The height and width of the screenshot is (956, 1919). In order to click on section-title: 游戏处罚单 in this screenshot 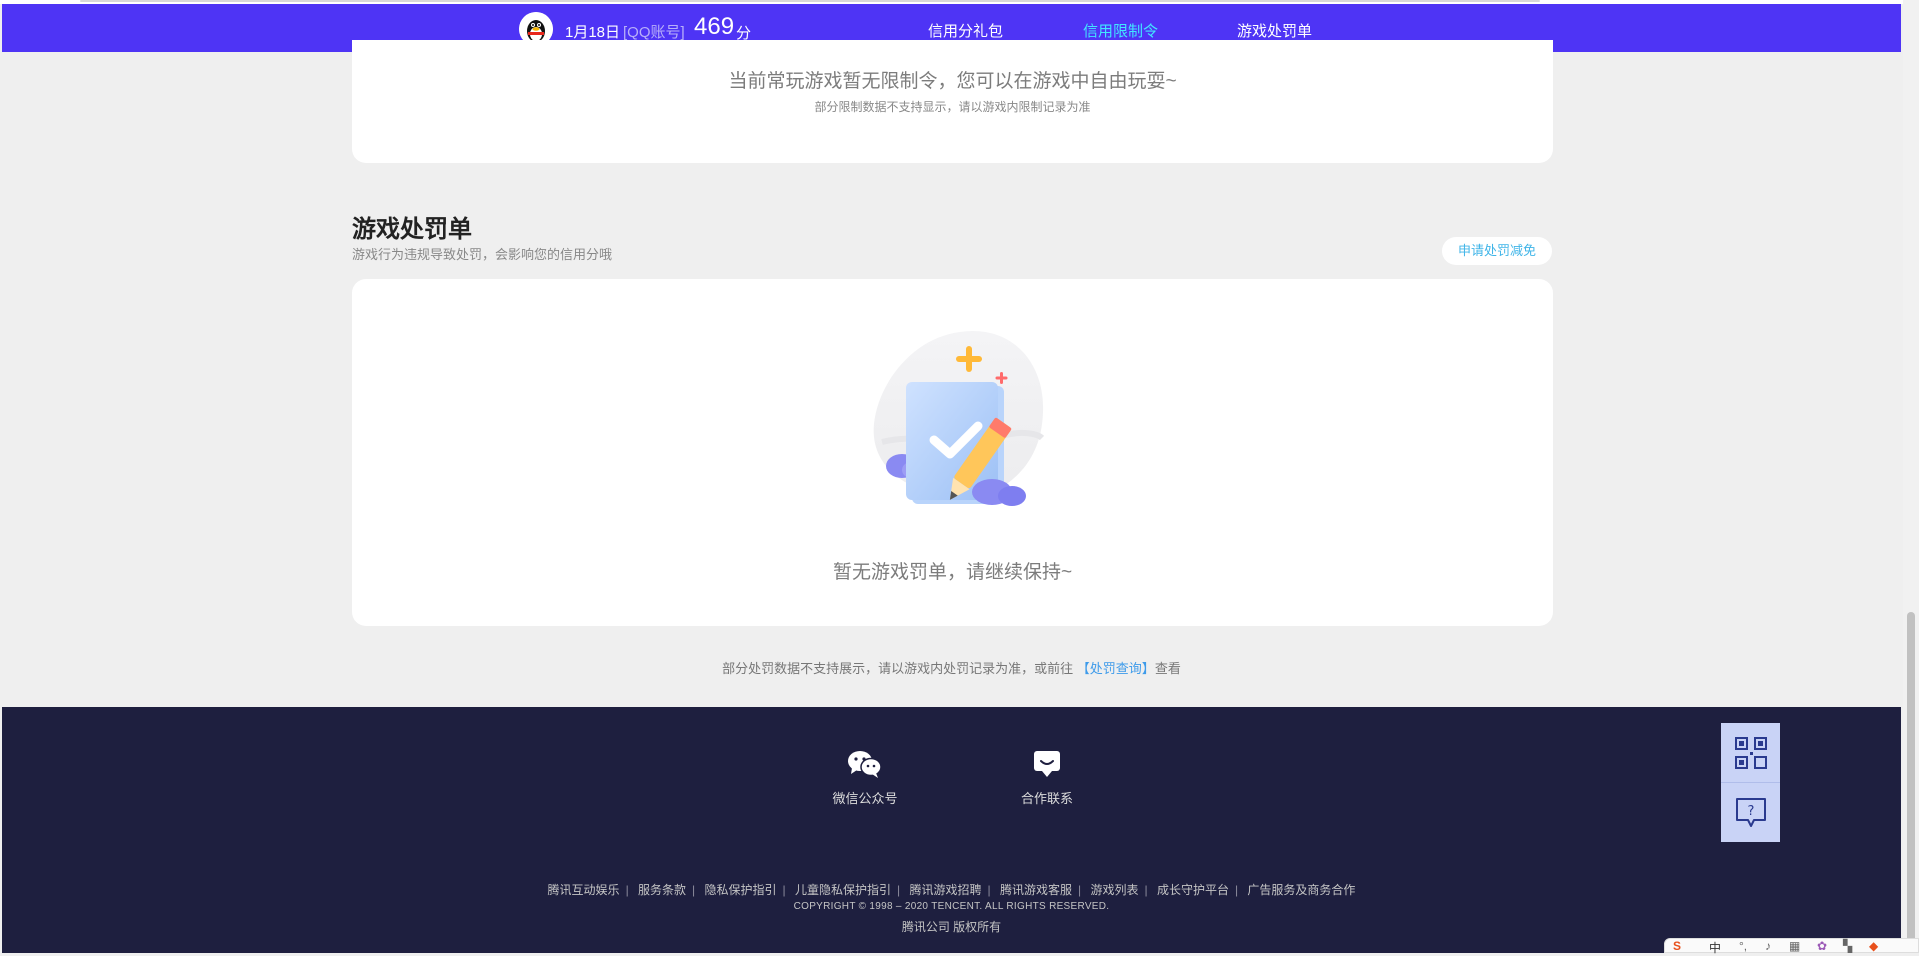, I will do `click(412, 229)`.